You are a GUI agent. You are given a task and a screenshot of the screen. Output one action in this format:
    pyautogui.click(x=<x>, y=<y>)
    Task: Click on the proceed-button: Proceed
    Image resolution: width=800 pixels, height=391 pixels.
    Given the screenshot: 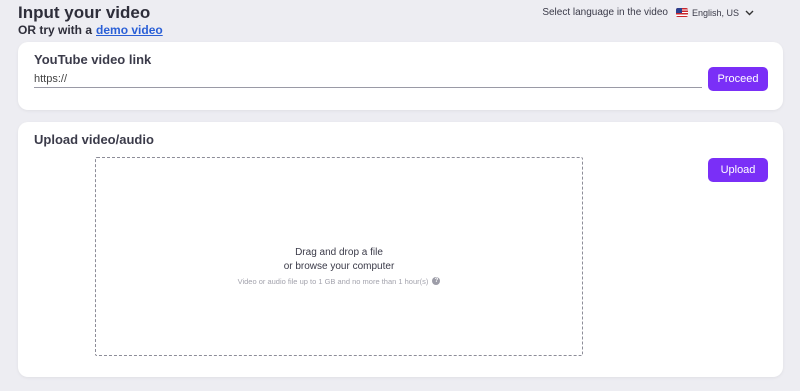 What is the action you would take?
    pyautogui.click(x=738, y=79)
    